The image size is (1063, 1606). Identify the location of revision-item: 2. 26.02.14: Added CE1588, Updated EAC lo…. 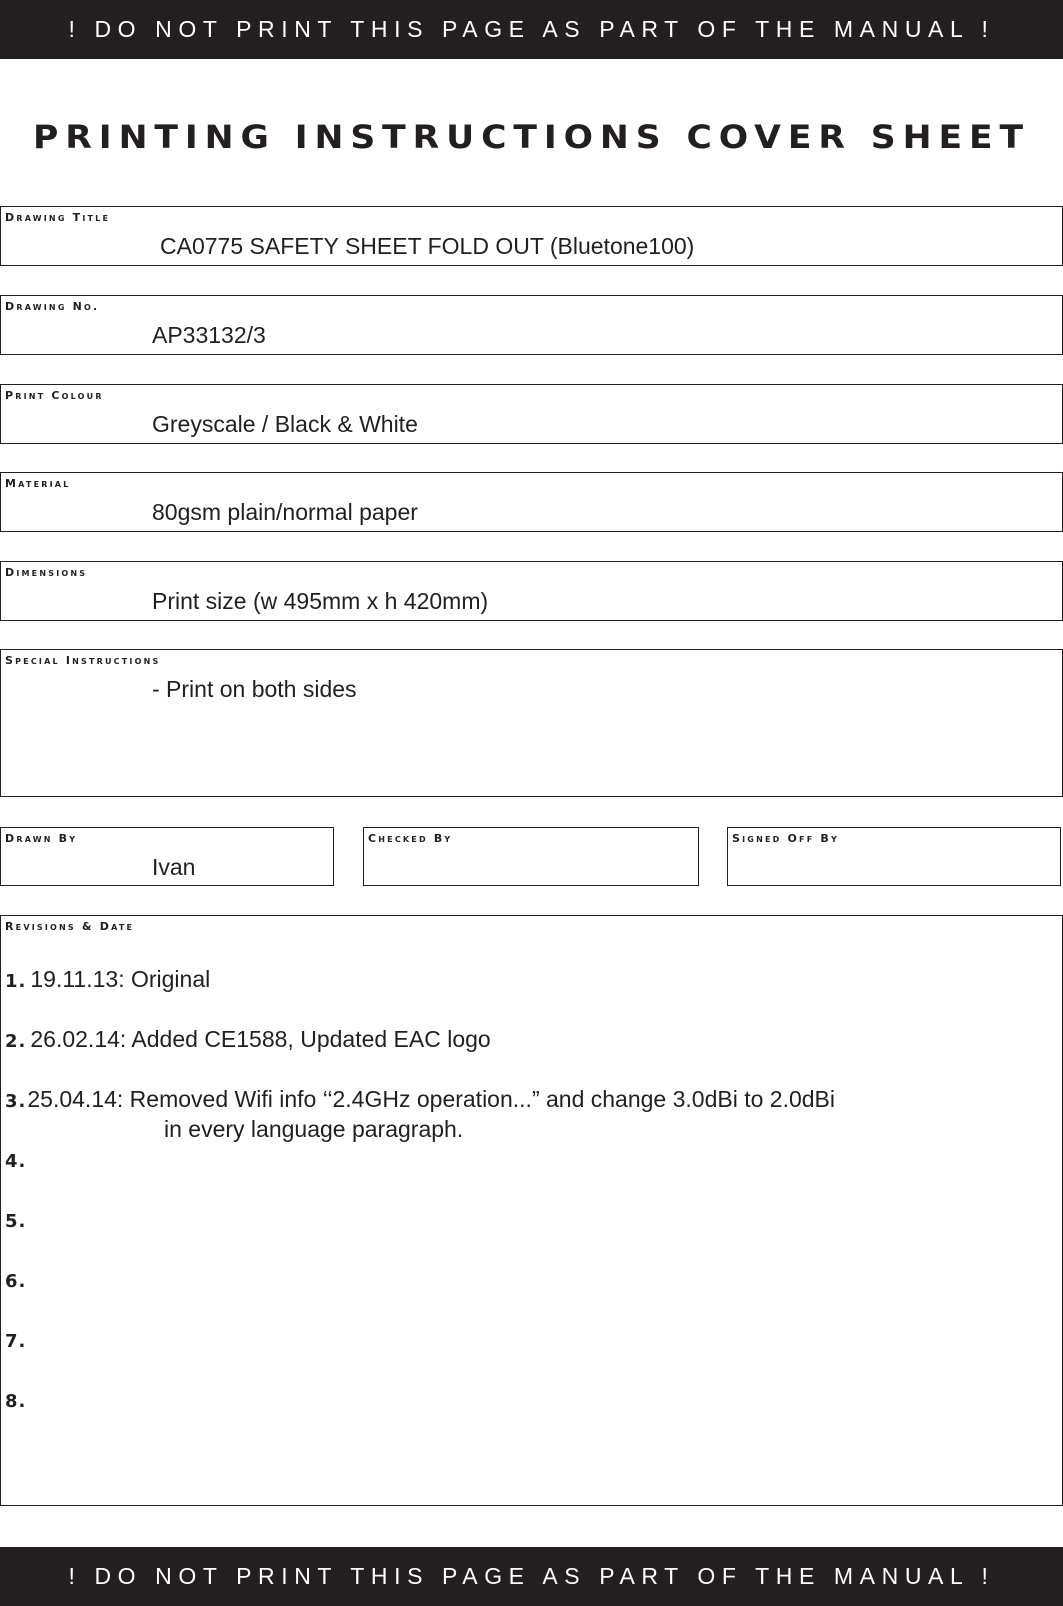
(248, 1039).